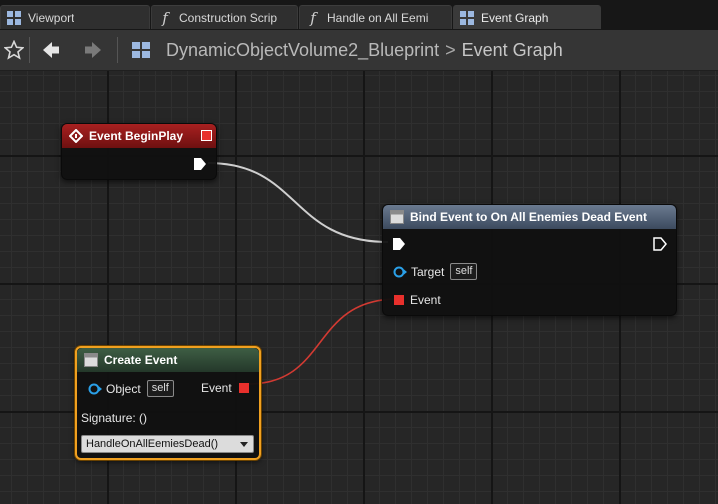 The image size is (718, 504). Describe the element at coordinates (515, 17) in the screenshot. I see `tab-label: Event Graph` at that location.